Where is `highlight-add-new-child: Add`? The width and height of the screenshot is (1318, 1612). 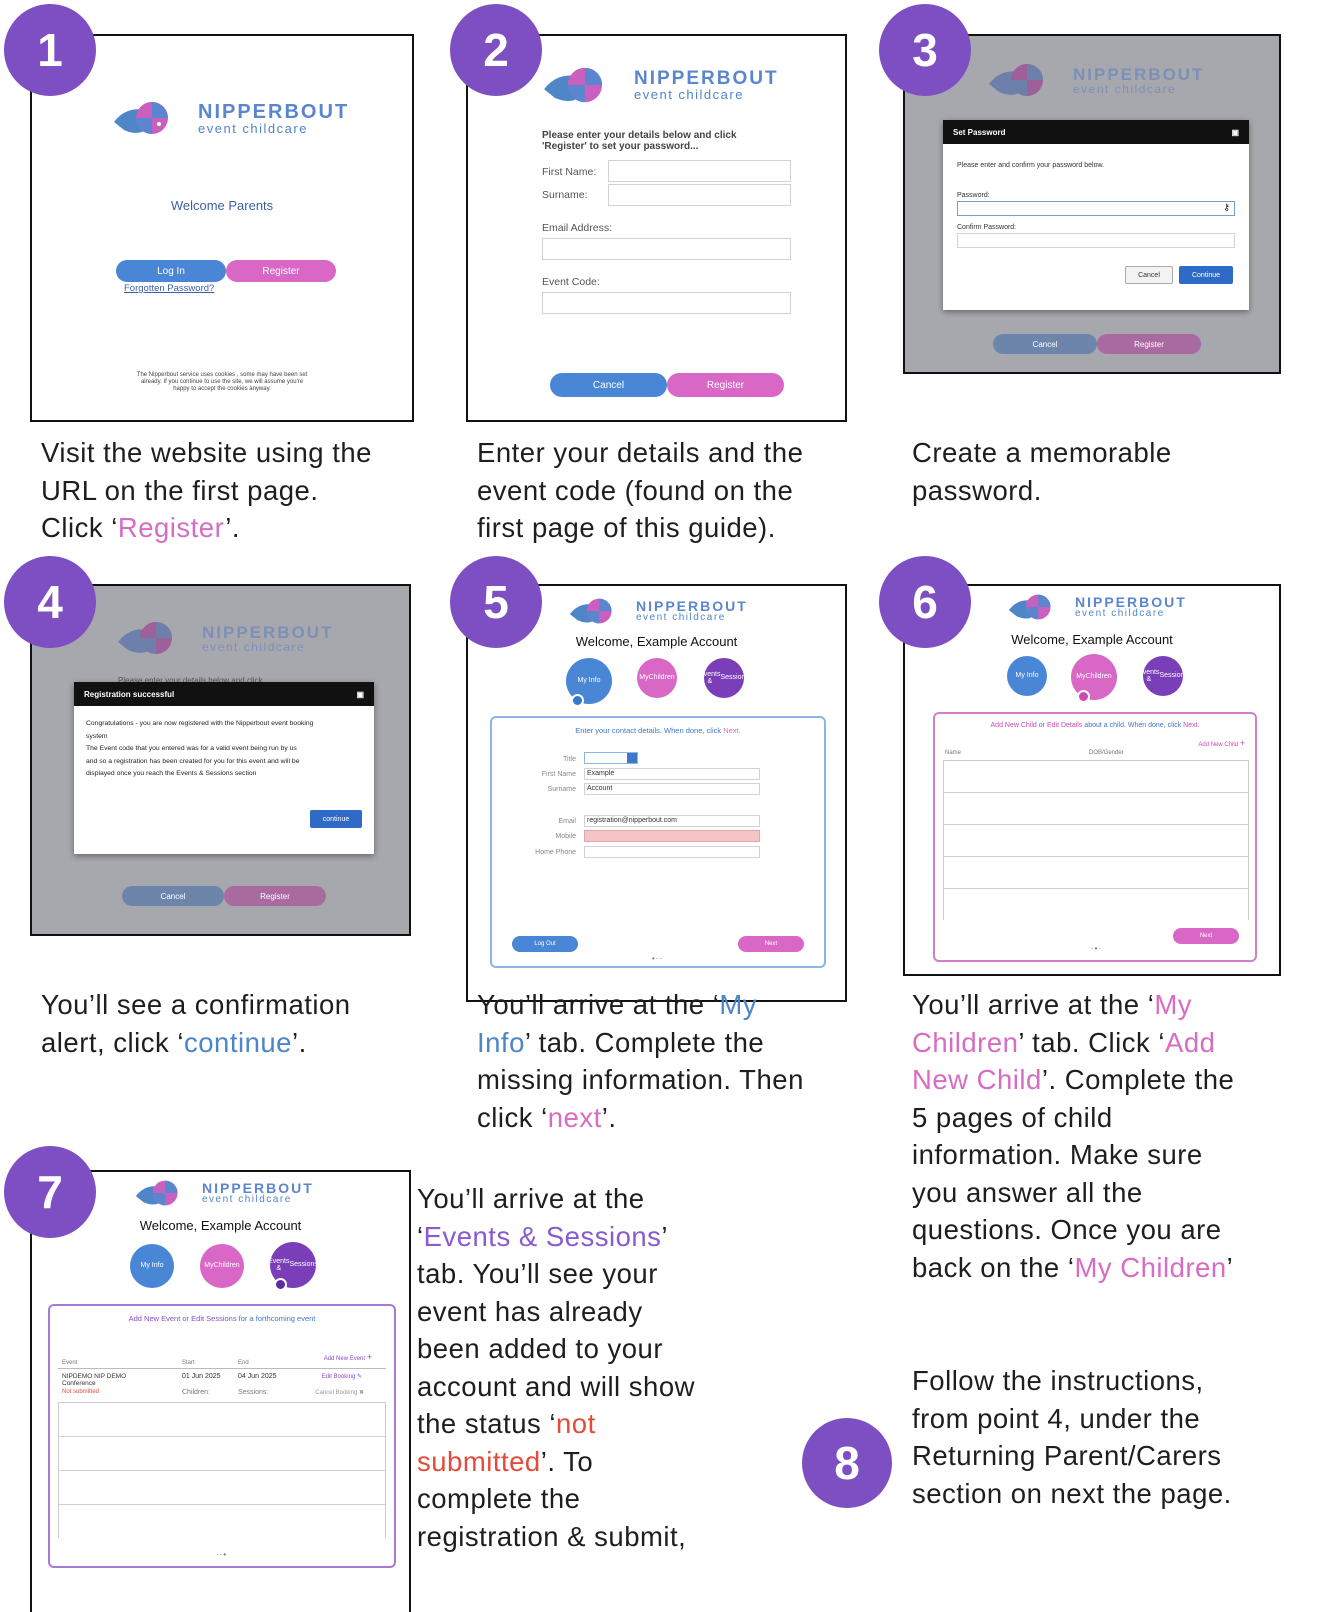
highlight-add-new-child: Add is located at coordinates (1190, 1042).